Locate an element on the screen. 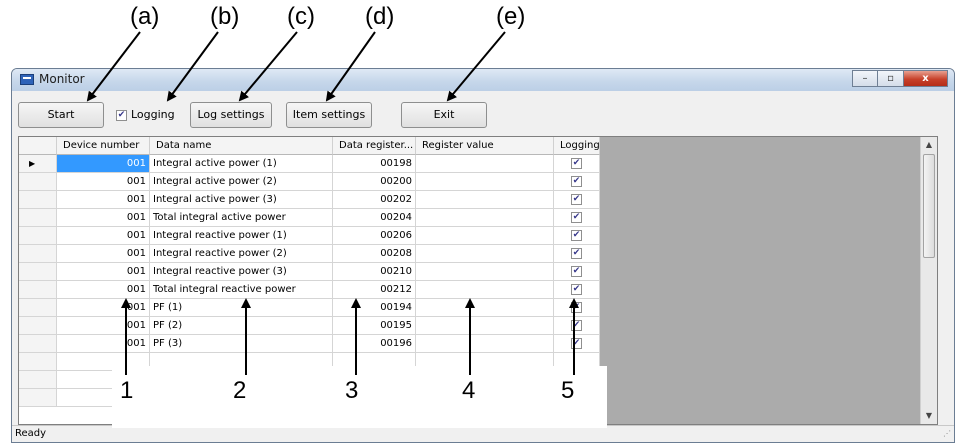  arrow-d is located at coordinates (350, 66).